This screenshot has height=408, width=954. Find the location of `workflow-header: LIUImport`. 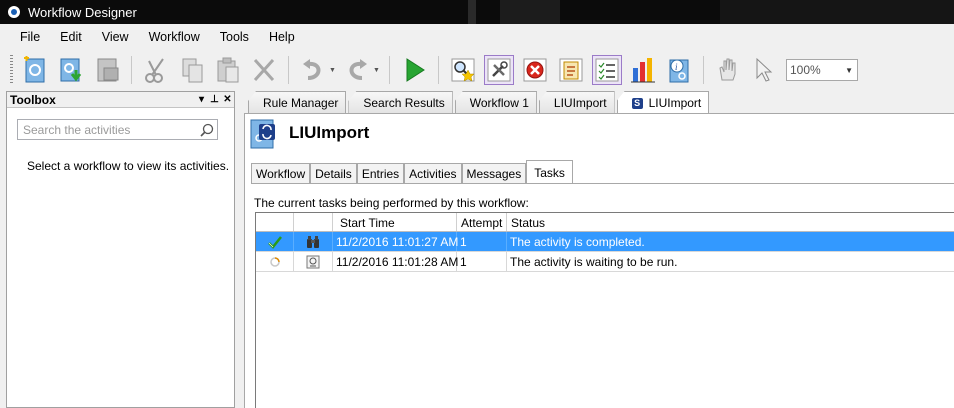

workflow-header: LIUImport is located at coordinates (308, 134).